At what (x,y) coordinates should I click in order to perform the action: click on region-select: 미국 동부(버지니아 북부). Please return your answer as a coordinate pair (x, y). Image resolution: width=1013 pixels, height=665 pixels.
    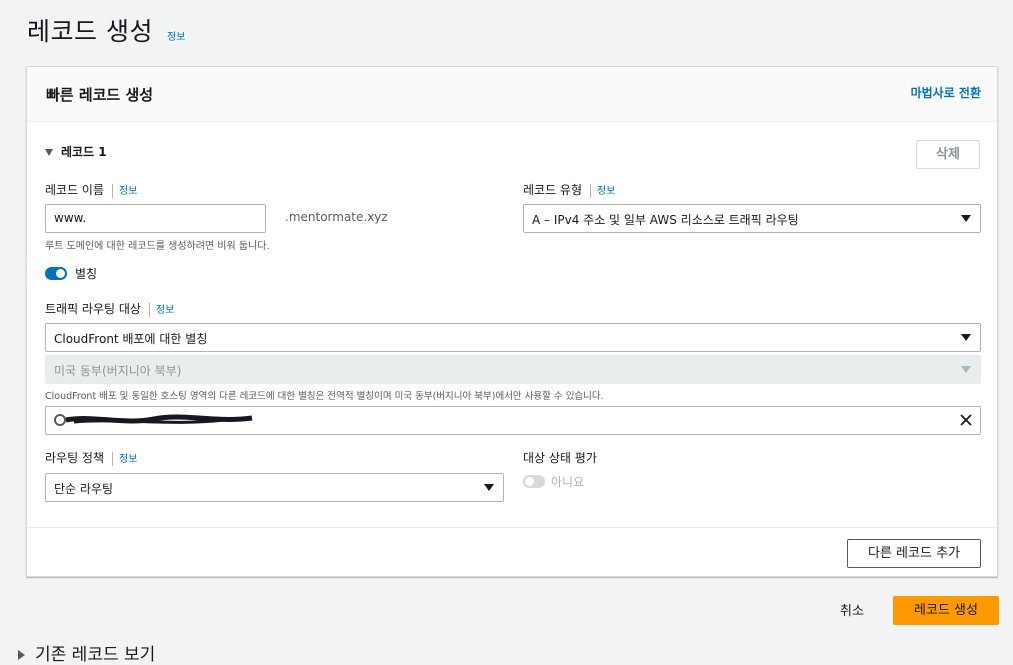
    Looking at the image, I should click on (513, 369).